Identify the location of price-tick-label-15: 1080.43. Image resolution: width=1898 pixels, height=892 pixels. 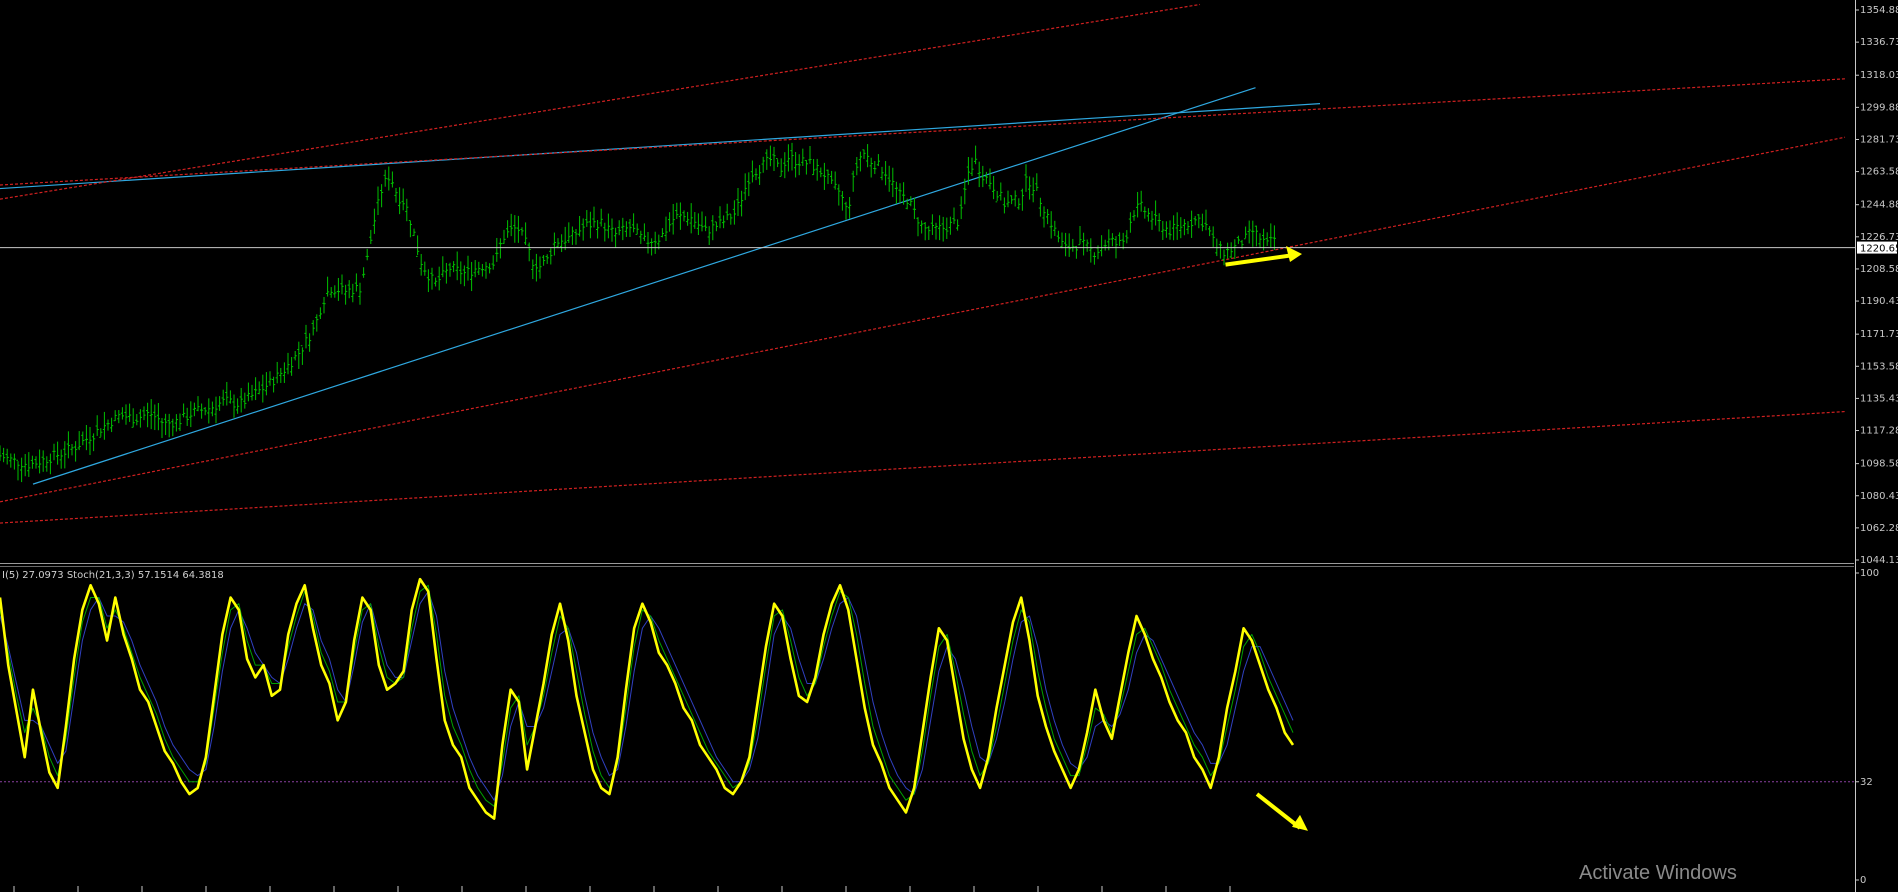
(1879, 496).